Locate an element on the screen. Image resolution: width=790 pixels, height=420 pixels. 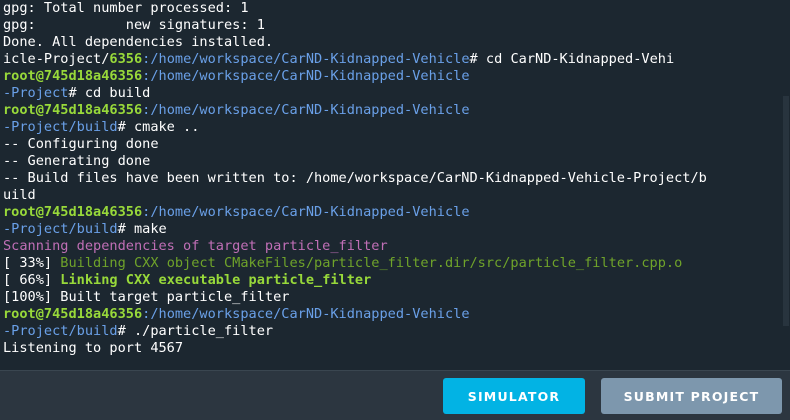
terminal-line: -Project# cd build is located at coordinates (392, 93).